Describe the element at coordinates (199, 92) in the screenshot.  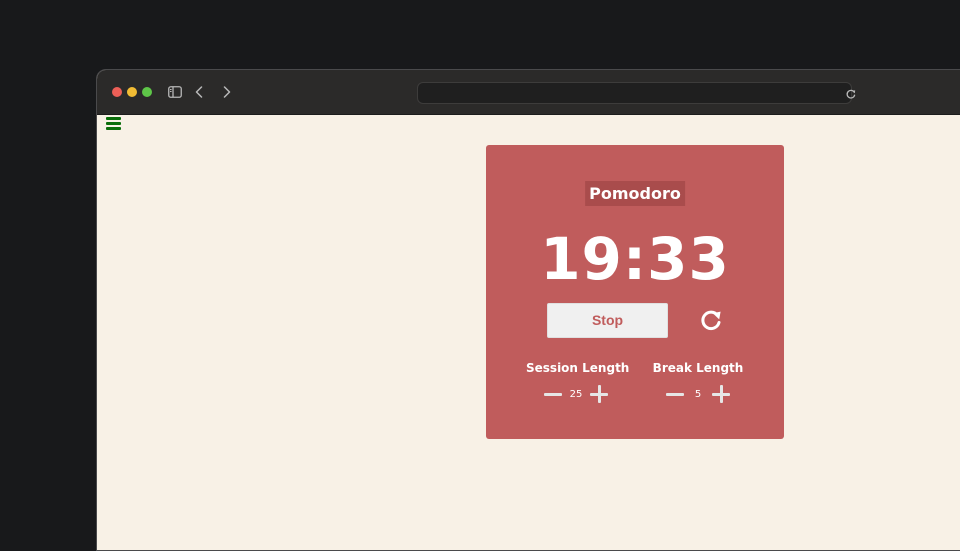
I see `chevron-left-icon` at that location.